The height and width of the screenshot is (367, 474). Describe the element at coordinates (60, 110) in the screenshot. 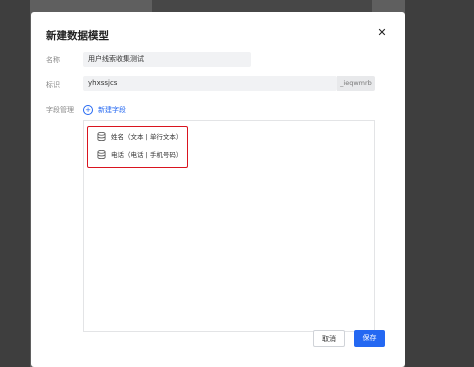

I see `fields-label: 字段管理` at that location.